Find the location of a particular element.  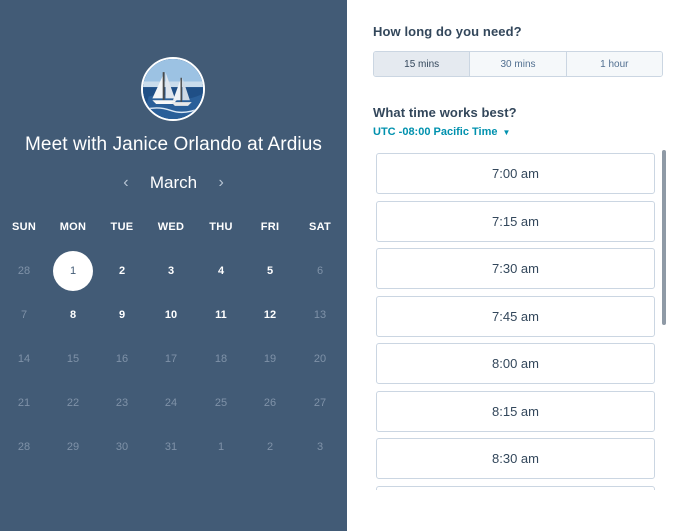

calendar-day: 8 is located at coordinates (73, 315).